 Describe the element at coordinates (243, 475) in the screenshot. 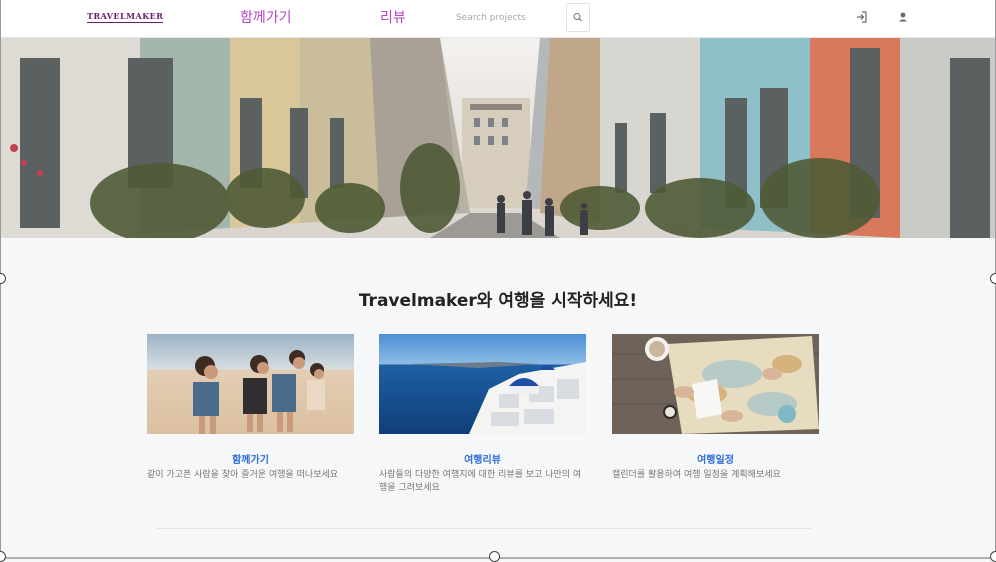

I see `card-description: 같이 가고픈 사람을 찾아 즐거운 여행을 떠나보세요` at that location.